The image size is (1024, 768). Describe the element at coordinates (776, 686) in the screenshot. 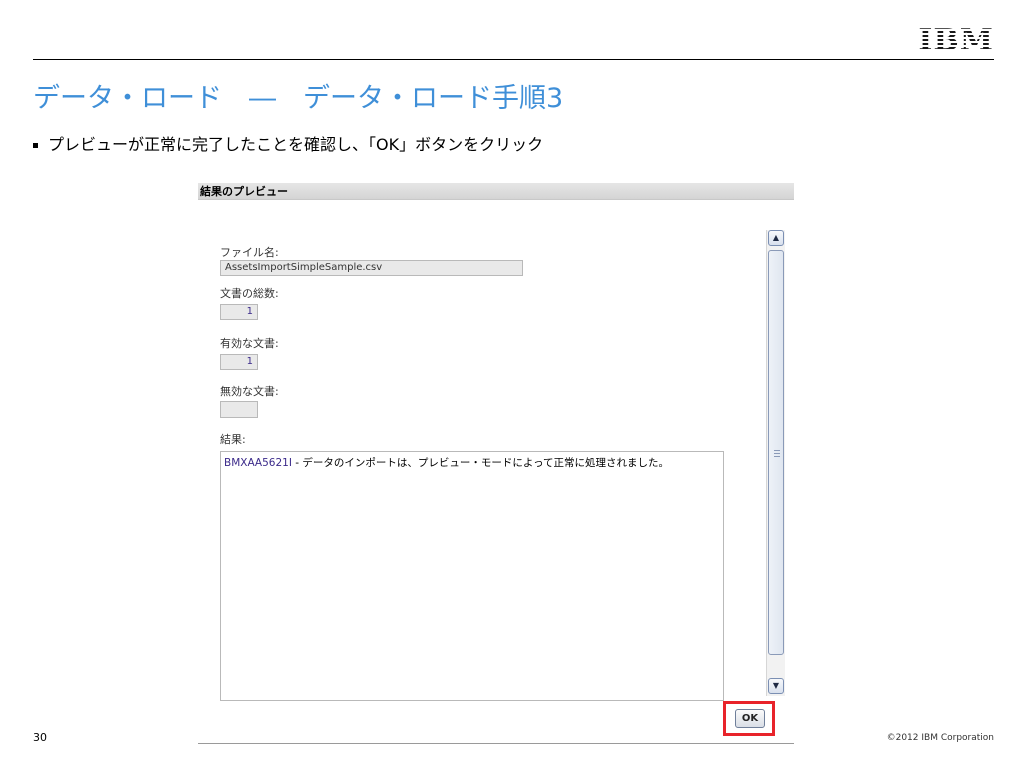

I see `chevron-down-icon: ▼` at that location.